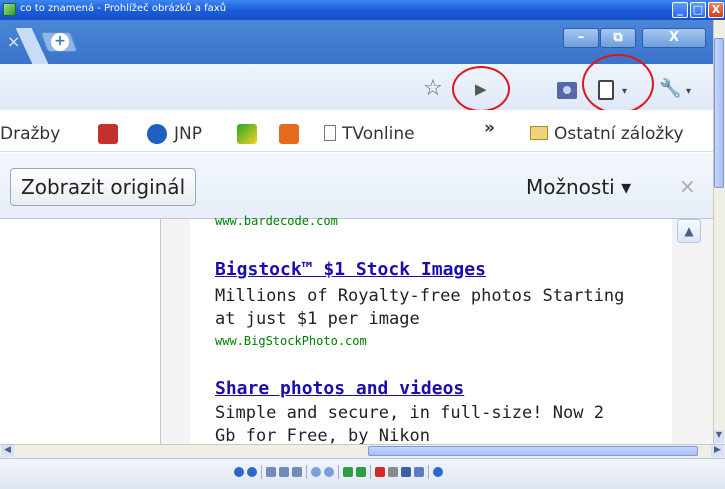  Describe the element at coordinates (284, 472) in the screenshot. I see `actual-size-icon` at that location.